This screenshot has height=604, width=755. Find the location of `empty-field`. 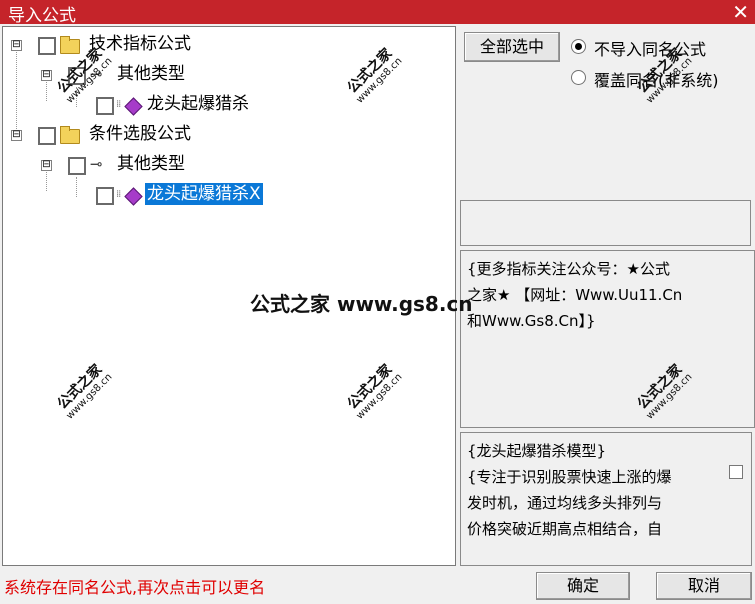

empty-field is located at coordinates (605, 223).